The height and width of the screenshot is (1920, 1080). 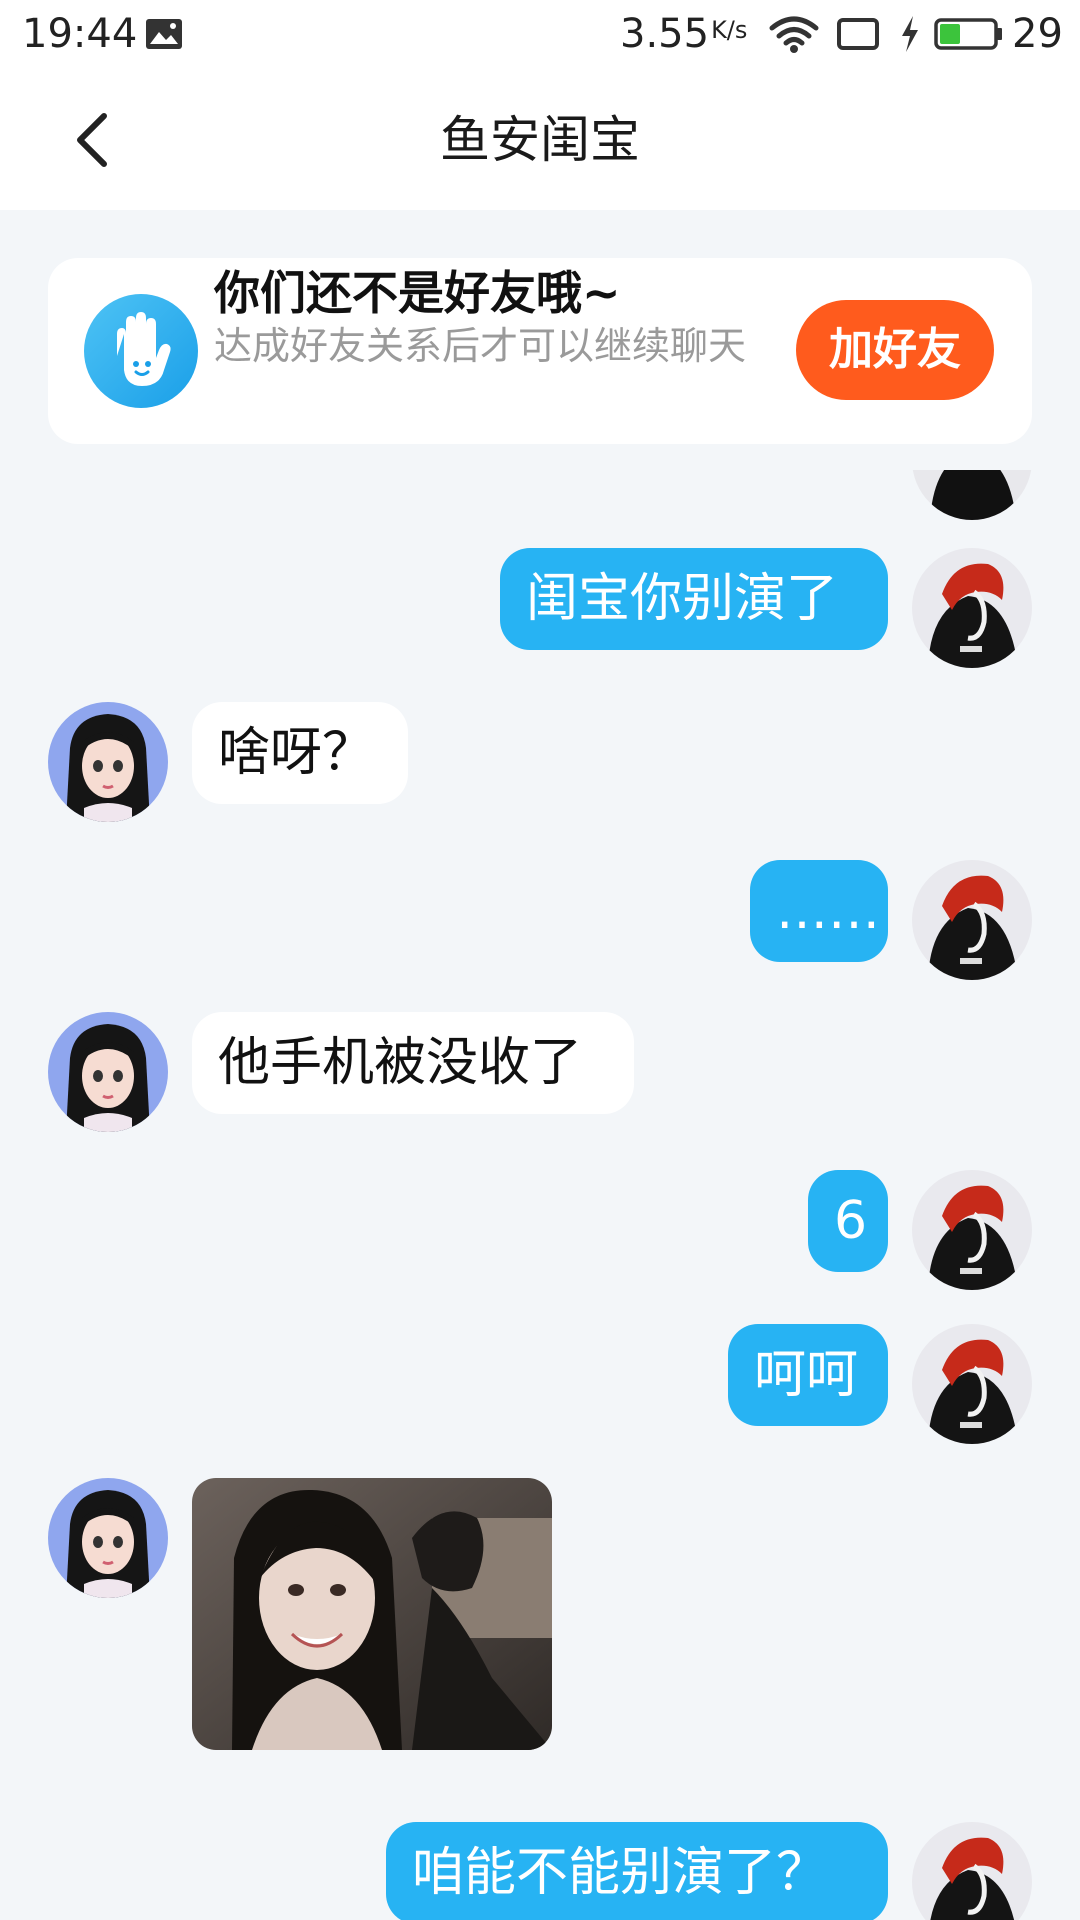 What do you see at coordinates (80, 34) in the screenshot?
I see `status-time: 19:44` at bounding box center [80, 34].